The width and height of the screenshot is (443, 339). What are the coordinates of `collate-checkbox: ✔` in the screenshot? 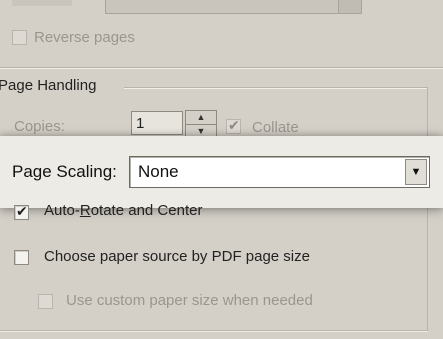 It's located at (233, 125).